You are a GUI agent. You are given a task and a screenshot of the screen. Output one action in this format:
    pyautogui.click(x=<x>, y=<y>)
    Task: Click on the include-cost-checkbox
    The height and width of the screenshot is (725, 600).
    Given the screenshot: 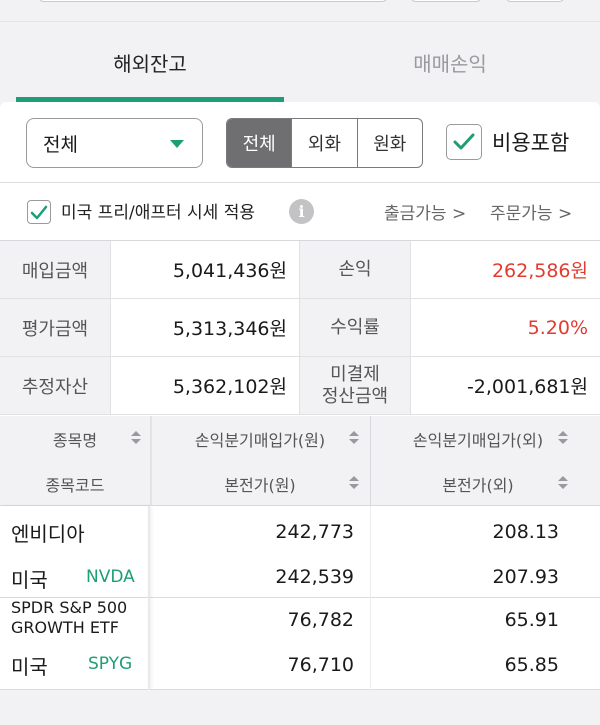 What is the action you would take?
    pyautogui.click(x=464, y=142)
    